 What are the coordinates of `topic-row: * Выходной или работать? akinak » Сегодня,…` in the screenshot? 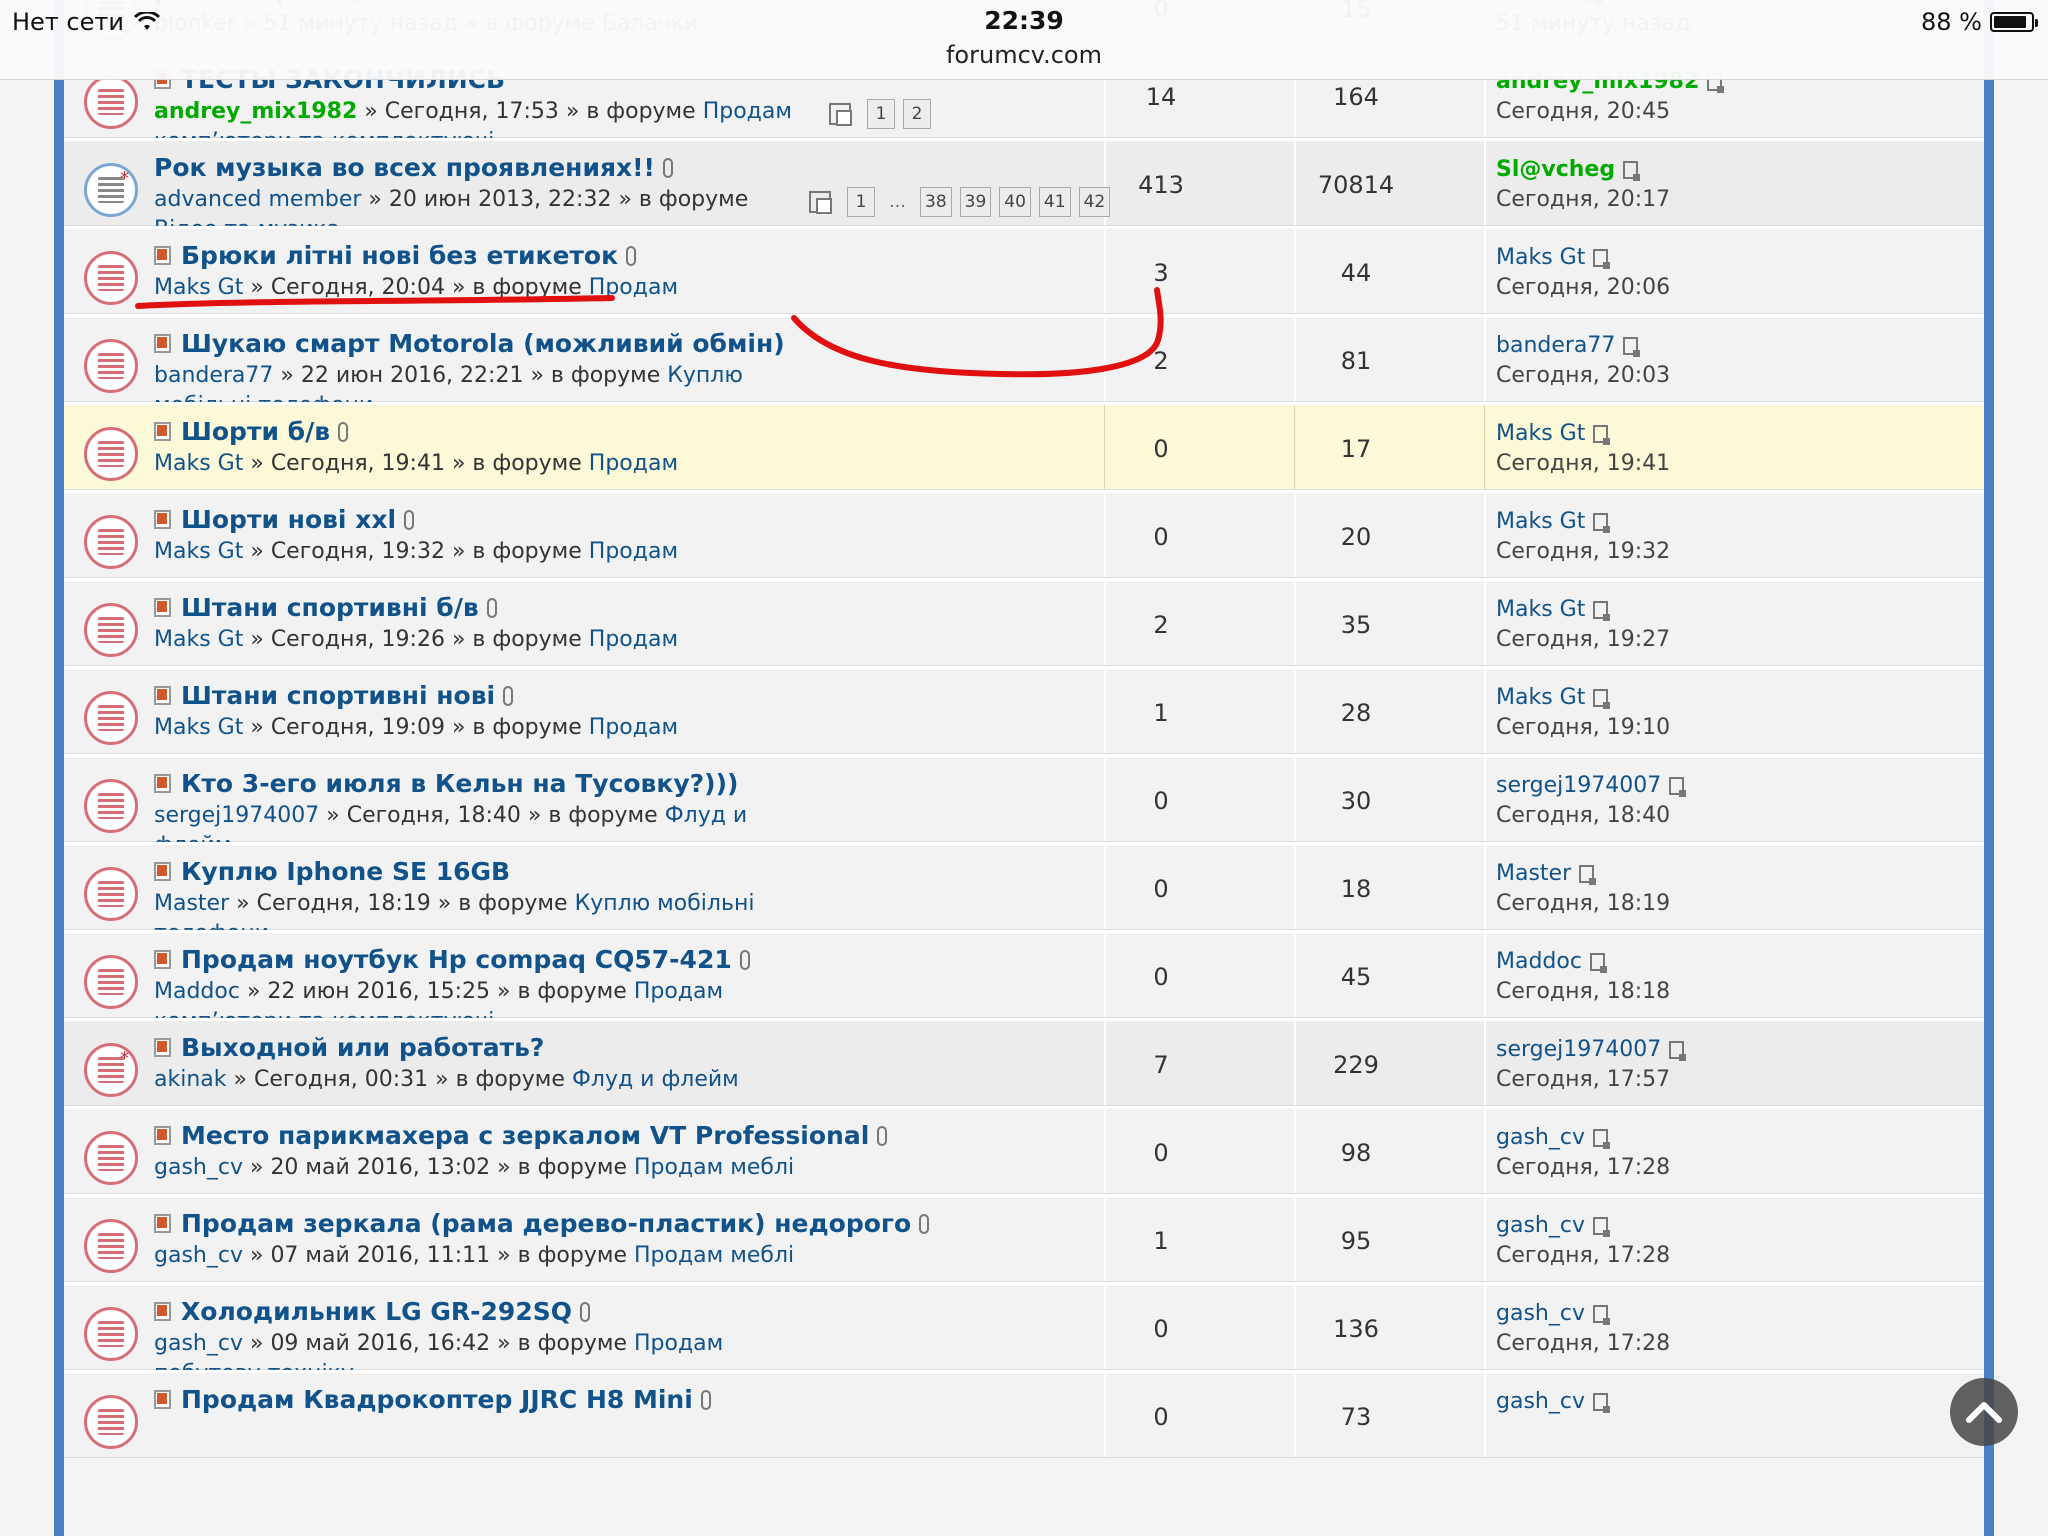 It's located at (1024, 1062).